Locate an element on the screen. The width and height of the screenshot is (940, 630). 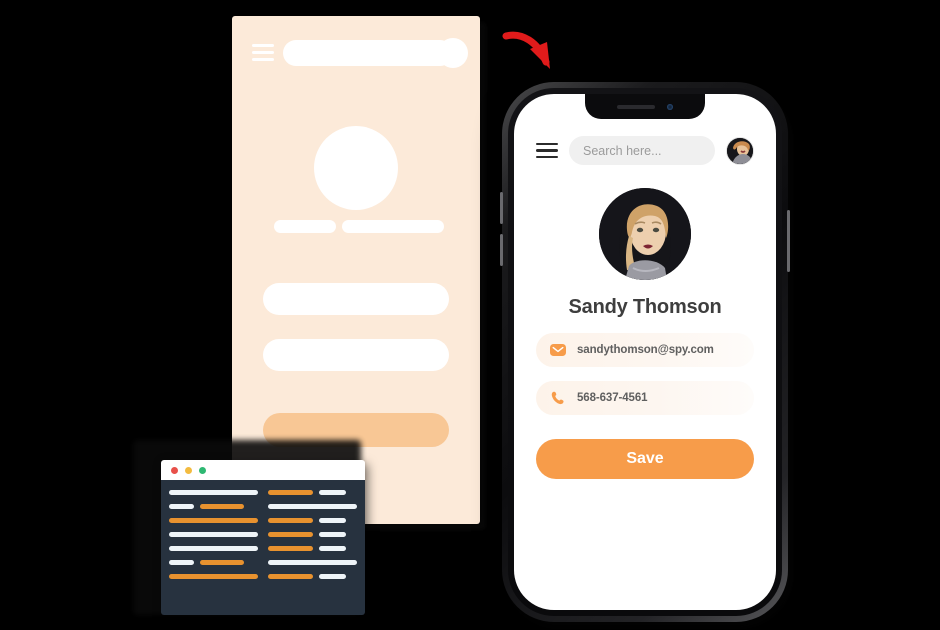
photo-circle-placeholder is located at coordinates (356, 168).